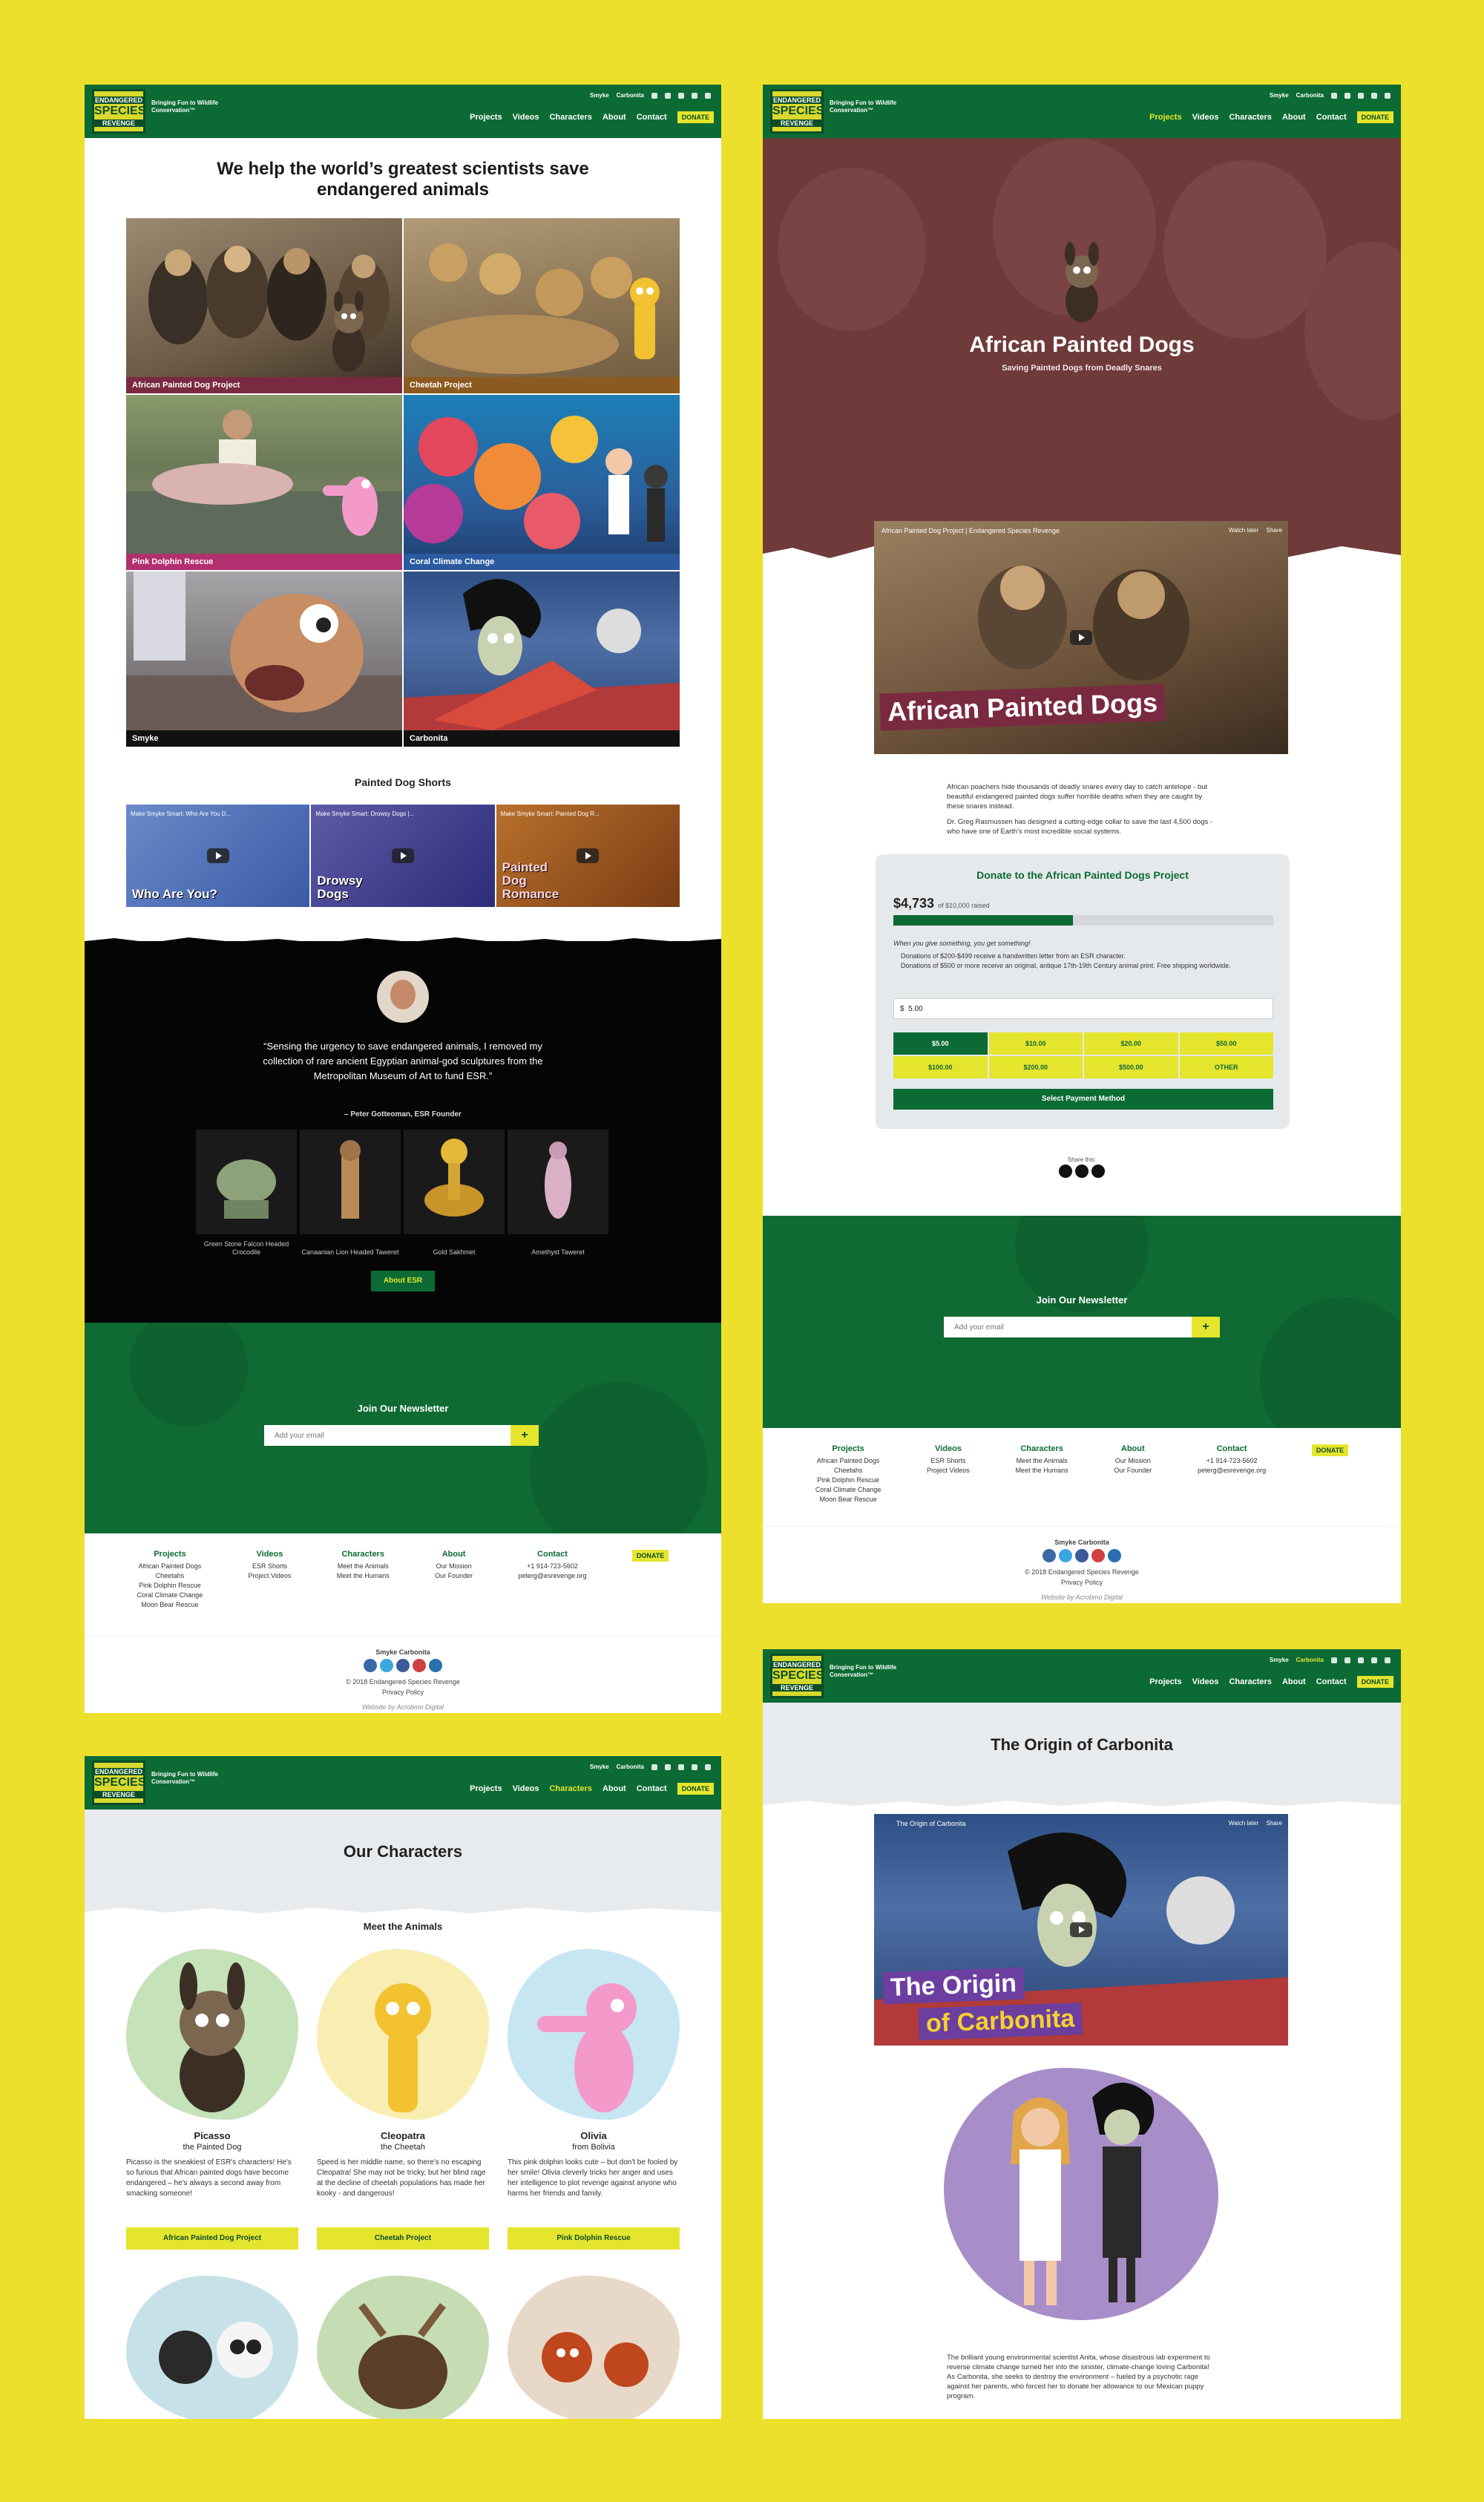 The width and height of the screenshot is (1484, 2502). Describe the element at coordinates (1131, 1043) in the screenshot. I see `amount-option: $20.00` at that location.